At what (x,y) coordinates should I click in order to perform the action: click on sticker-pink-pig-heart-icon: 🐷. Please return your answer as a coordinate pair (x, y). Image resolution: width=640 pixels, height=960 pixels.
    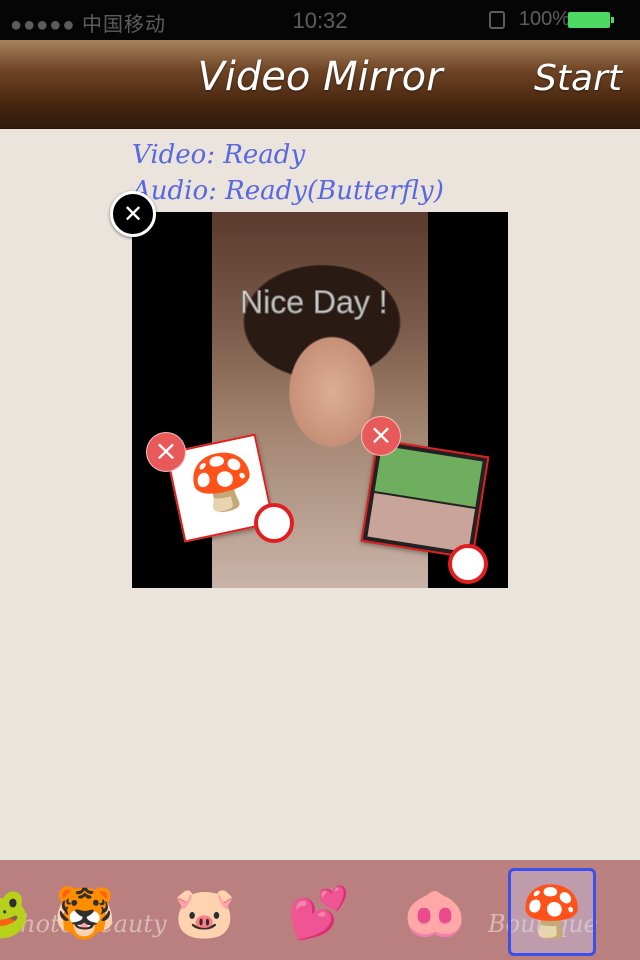
    Looking at the image, I should click on (205, 913).